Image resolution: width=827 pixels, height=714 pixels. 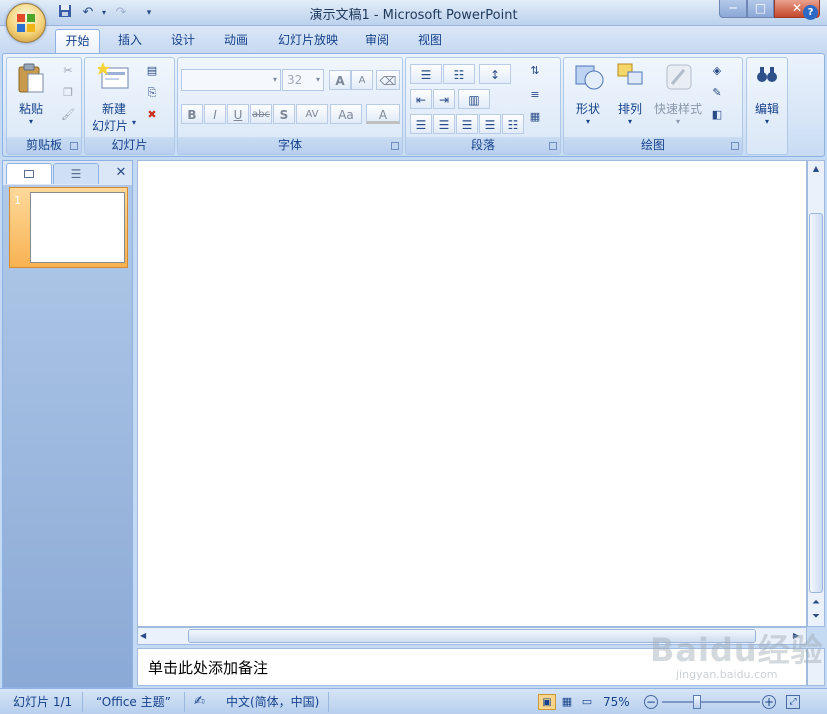 What do you see at coordinates (444, 99) in the screenshot?
I see `increase-indent-button: ⇥` at bounding box center [444, 99].